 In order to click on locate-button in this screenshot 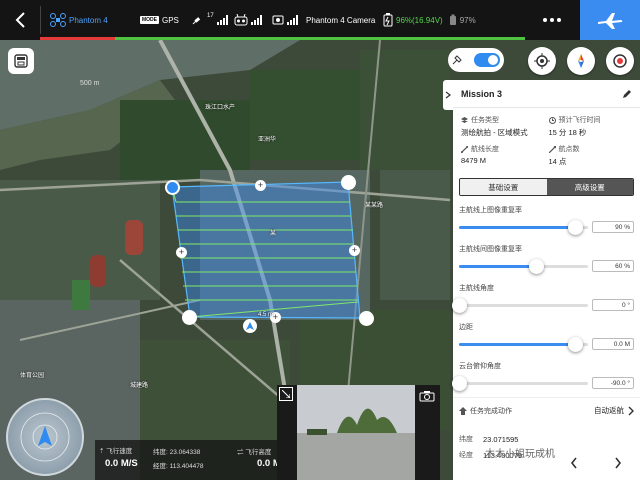, I will do `click(542, 61)`.